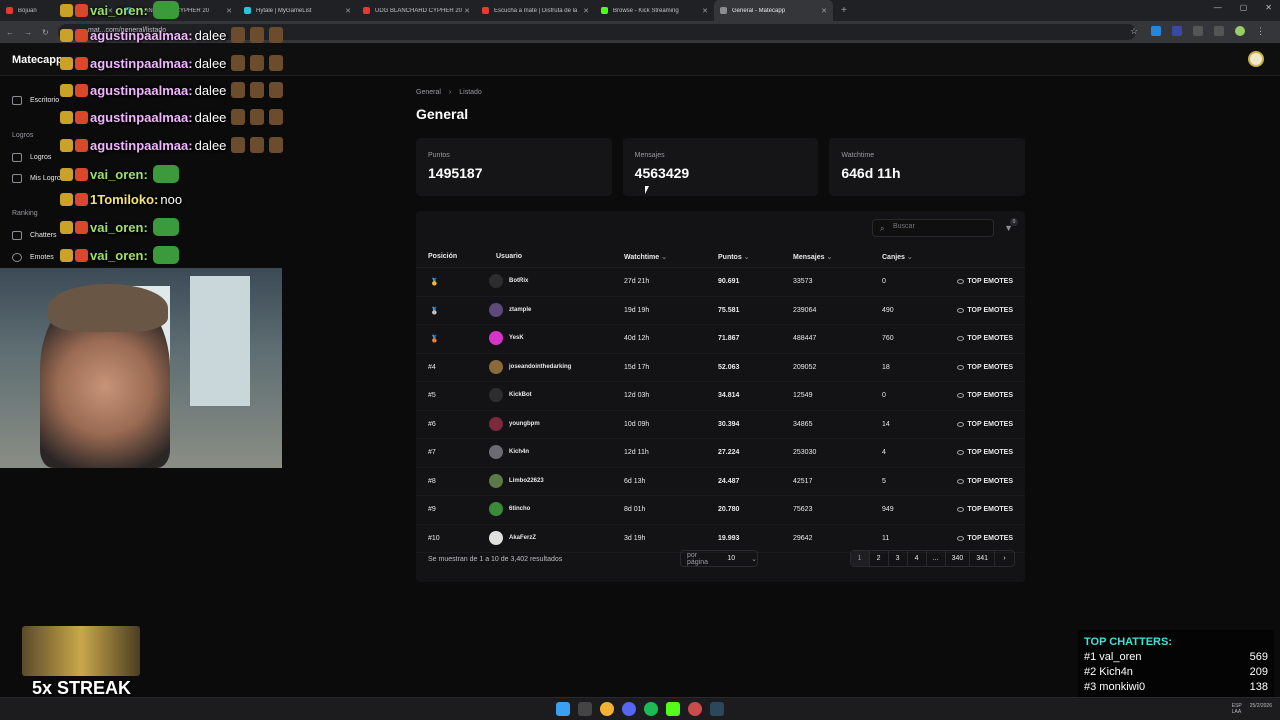 This screenshot has width=1280, height=720. What do you see at coordinates (1237, 709) in the screenshot?
I see `language-indicator: ESP LAA` at bounding box center [1237, 709].